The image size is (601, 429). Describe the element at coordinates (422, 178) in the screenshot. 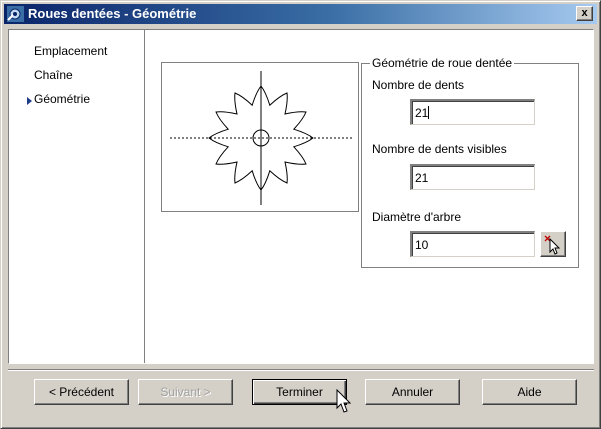

I see `visible-teeth-value: 21` at that location.